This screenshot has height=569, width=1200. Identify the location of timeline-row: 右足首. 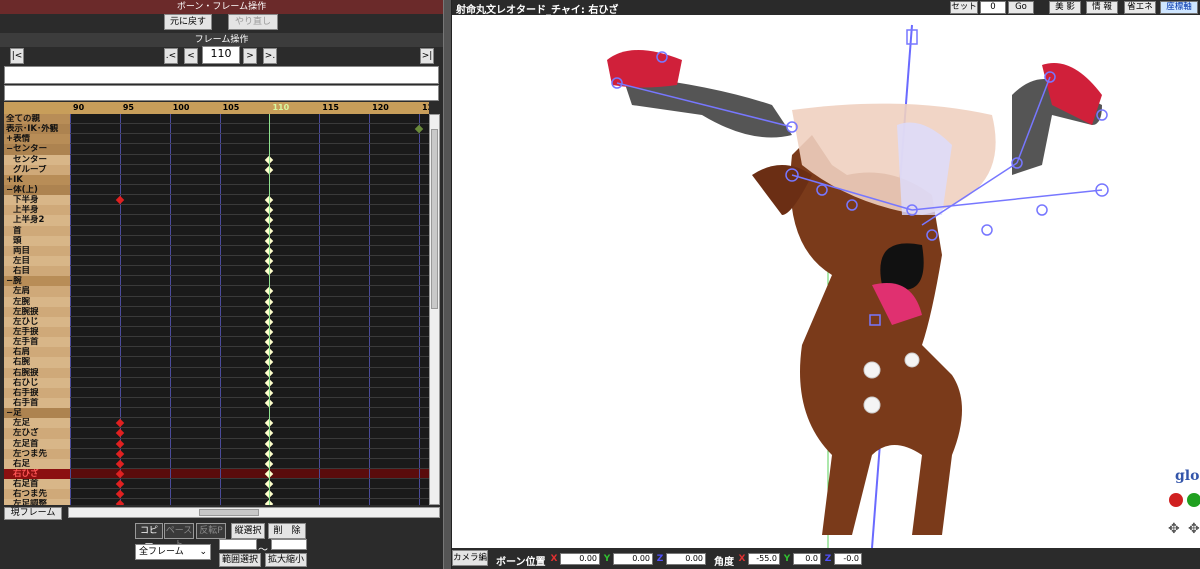
(216, 484).